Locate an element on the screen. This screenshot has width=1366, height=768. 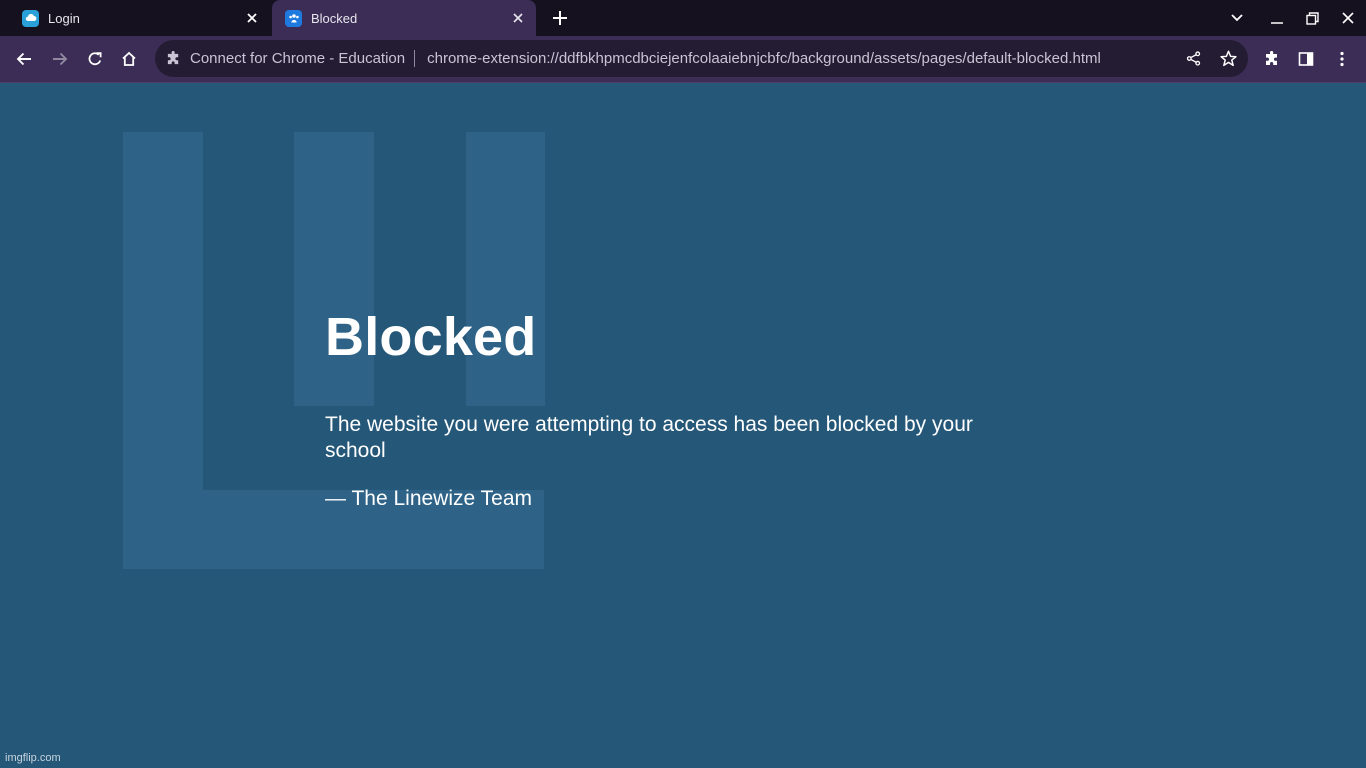
tab-title: Login is located at coordinates (64, 18).